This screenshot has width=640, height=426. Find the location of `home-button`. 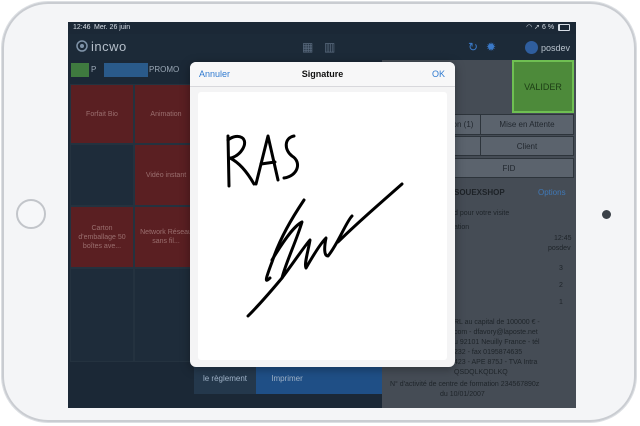

home-button is located at coordinates (31, 214).